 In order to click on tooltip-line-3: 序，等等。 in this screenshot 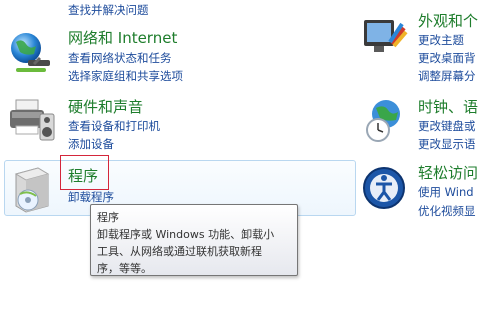, I will do `click(124, 268)`.